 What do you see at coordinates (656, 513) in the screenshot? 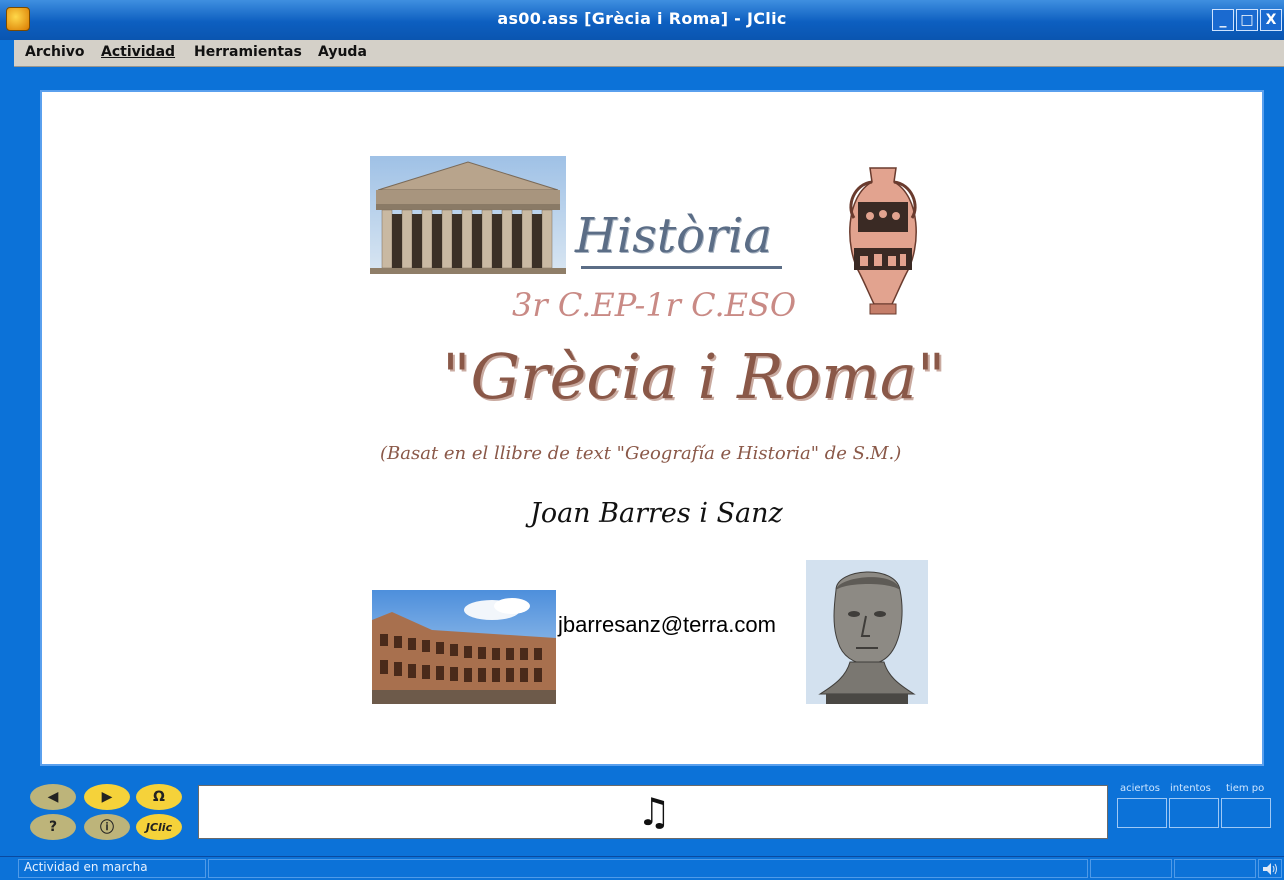
I see `author-name: Joan Barres i Sanz` at bounding box center [656, 513].